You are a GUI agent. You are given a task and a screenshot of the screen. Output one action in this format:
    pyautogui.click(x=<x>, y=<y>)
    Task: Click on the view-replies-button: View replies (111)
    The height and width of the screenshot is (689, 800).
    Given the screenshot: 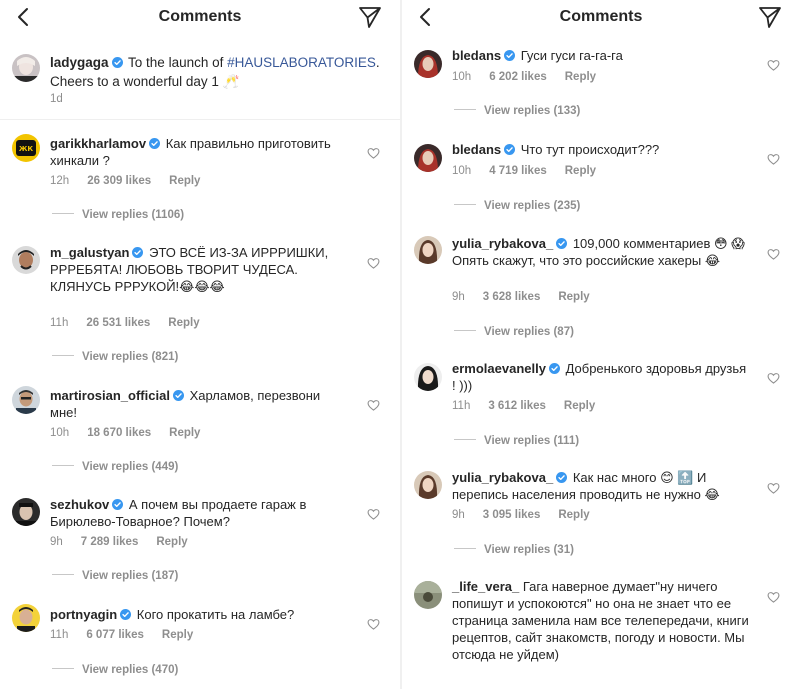 What is the action you would take?
    pyautogui.click(x=516, y=441)
    